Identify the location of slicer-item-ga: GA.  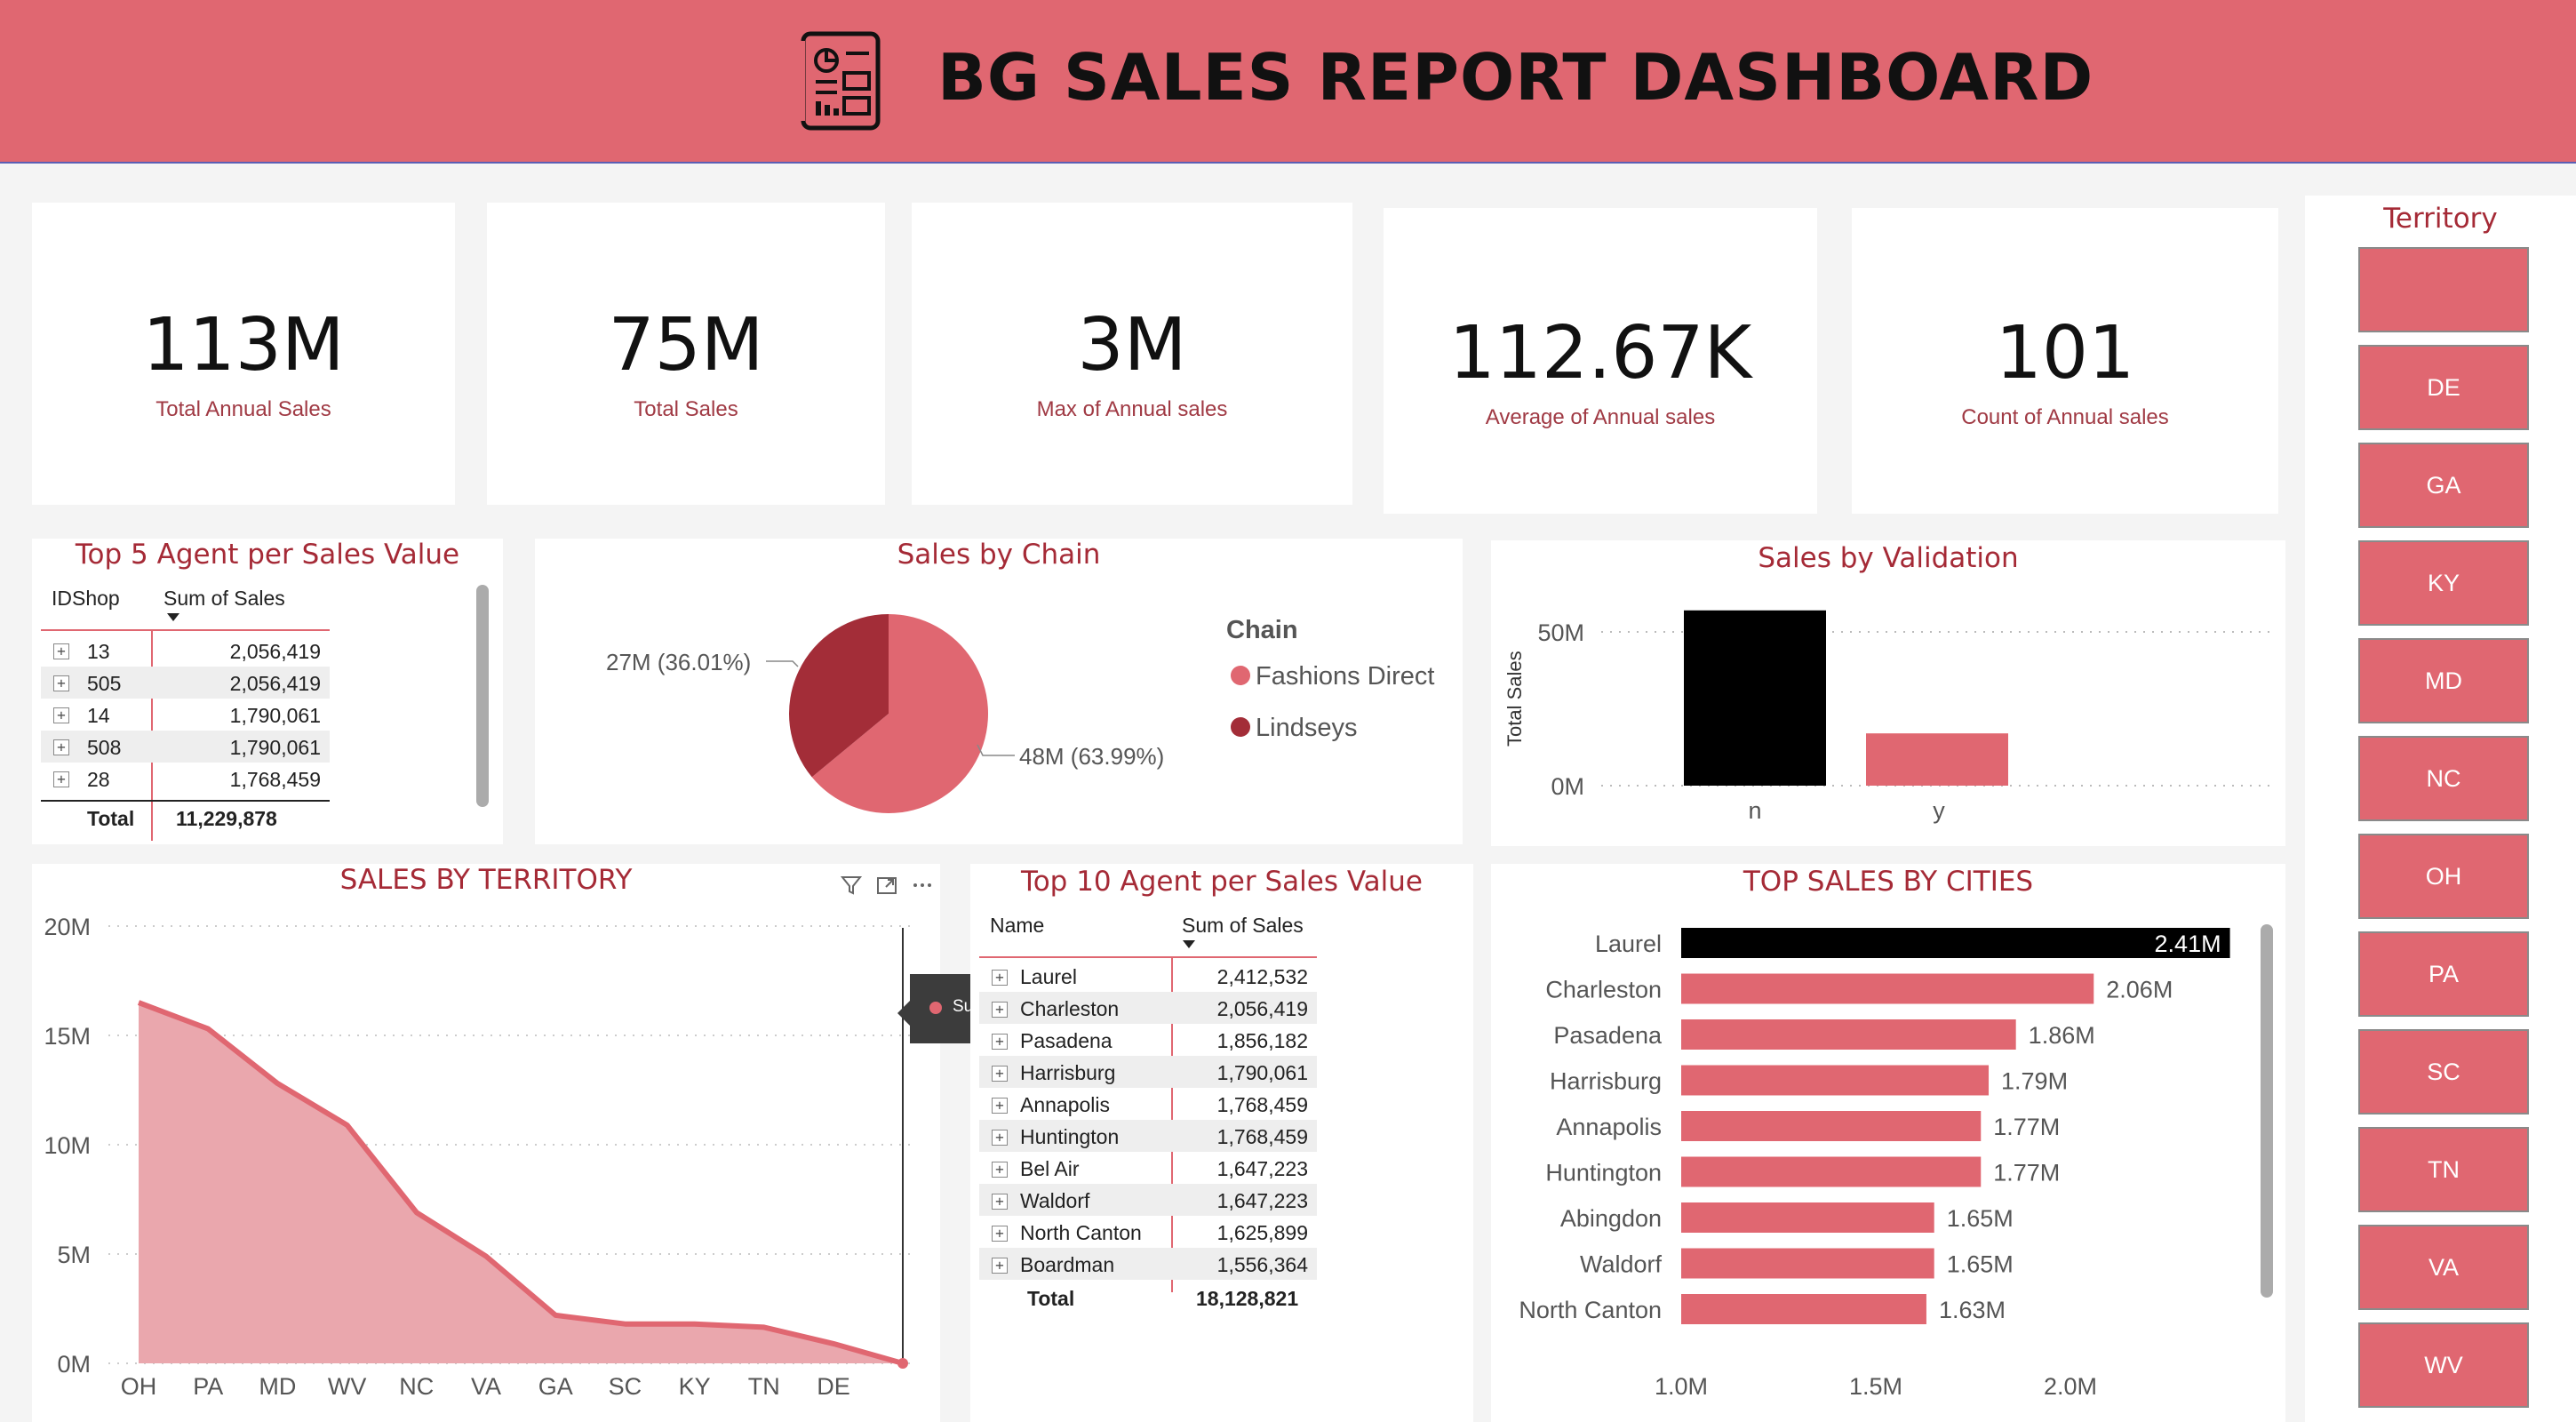
(2443, 485).